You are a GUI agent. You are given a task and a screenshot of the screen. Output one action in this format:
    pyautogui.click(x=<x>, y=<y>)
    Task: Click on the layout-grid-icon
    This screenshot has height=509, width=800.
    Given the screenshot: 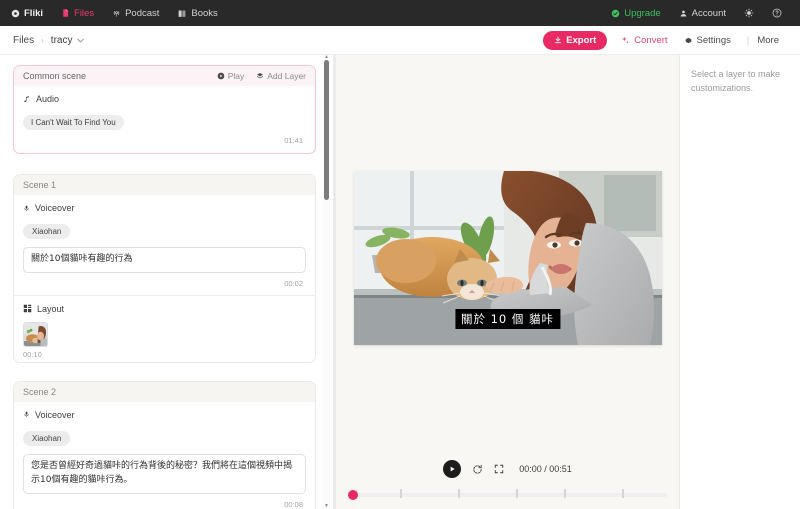 What is the action you would take?
    pyautogui.click(x=27, y=308)
    